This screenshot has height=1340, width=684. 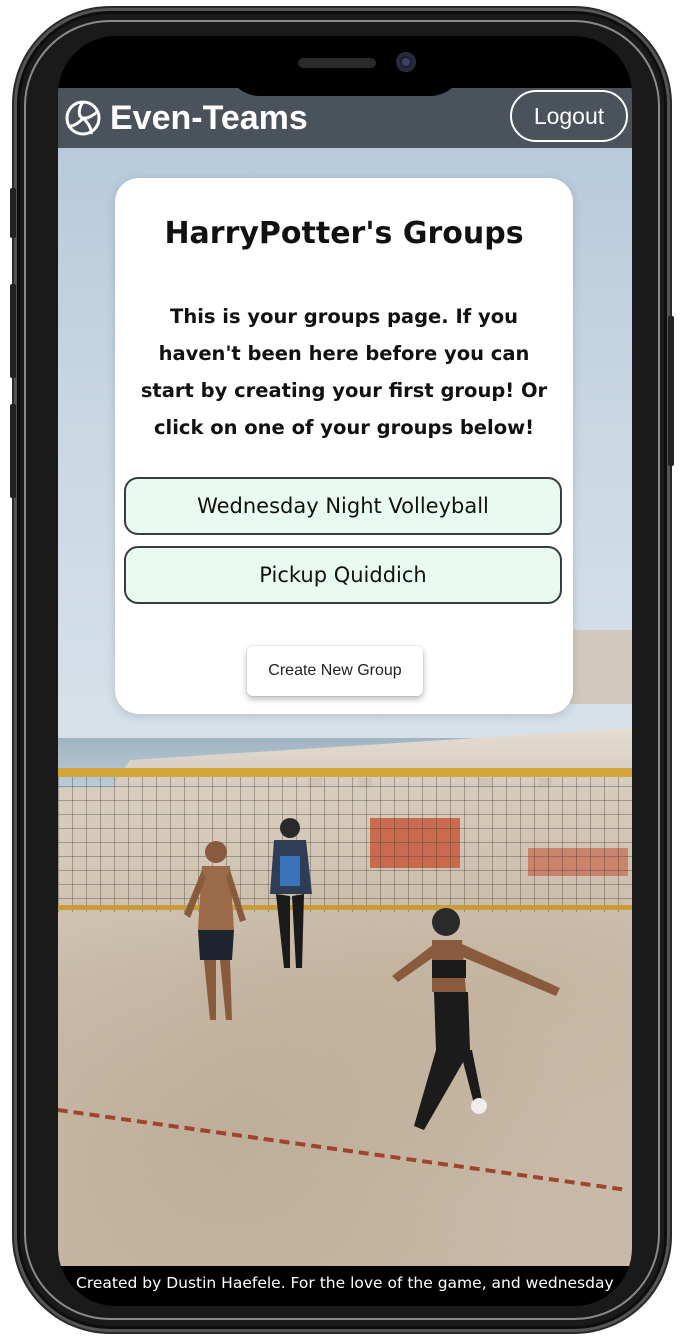 I want to click on volleyball-icon, so click(x=83, y=118).